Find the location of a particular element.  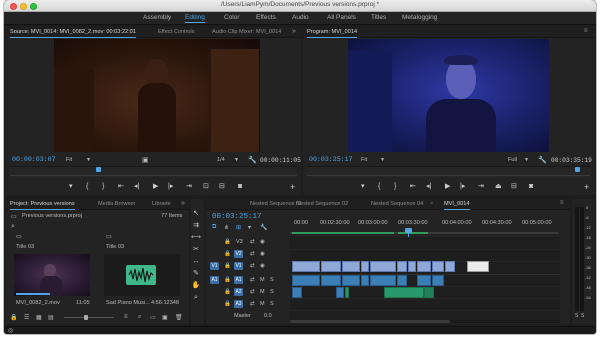

timeline-scrollbar is located at coordinates (425, 321).